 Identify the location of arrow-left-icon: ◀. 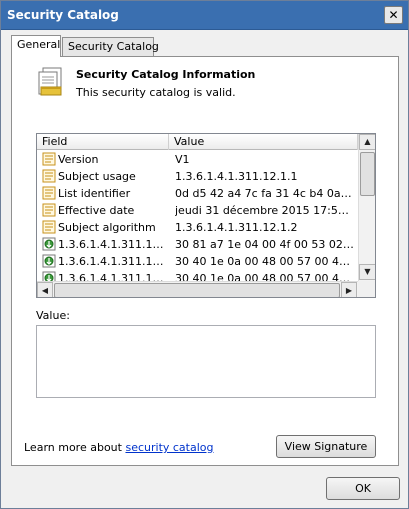
(45, 290).